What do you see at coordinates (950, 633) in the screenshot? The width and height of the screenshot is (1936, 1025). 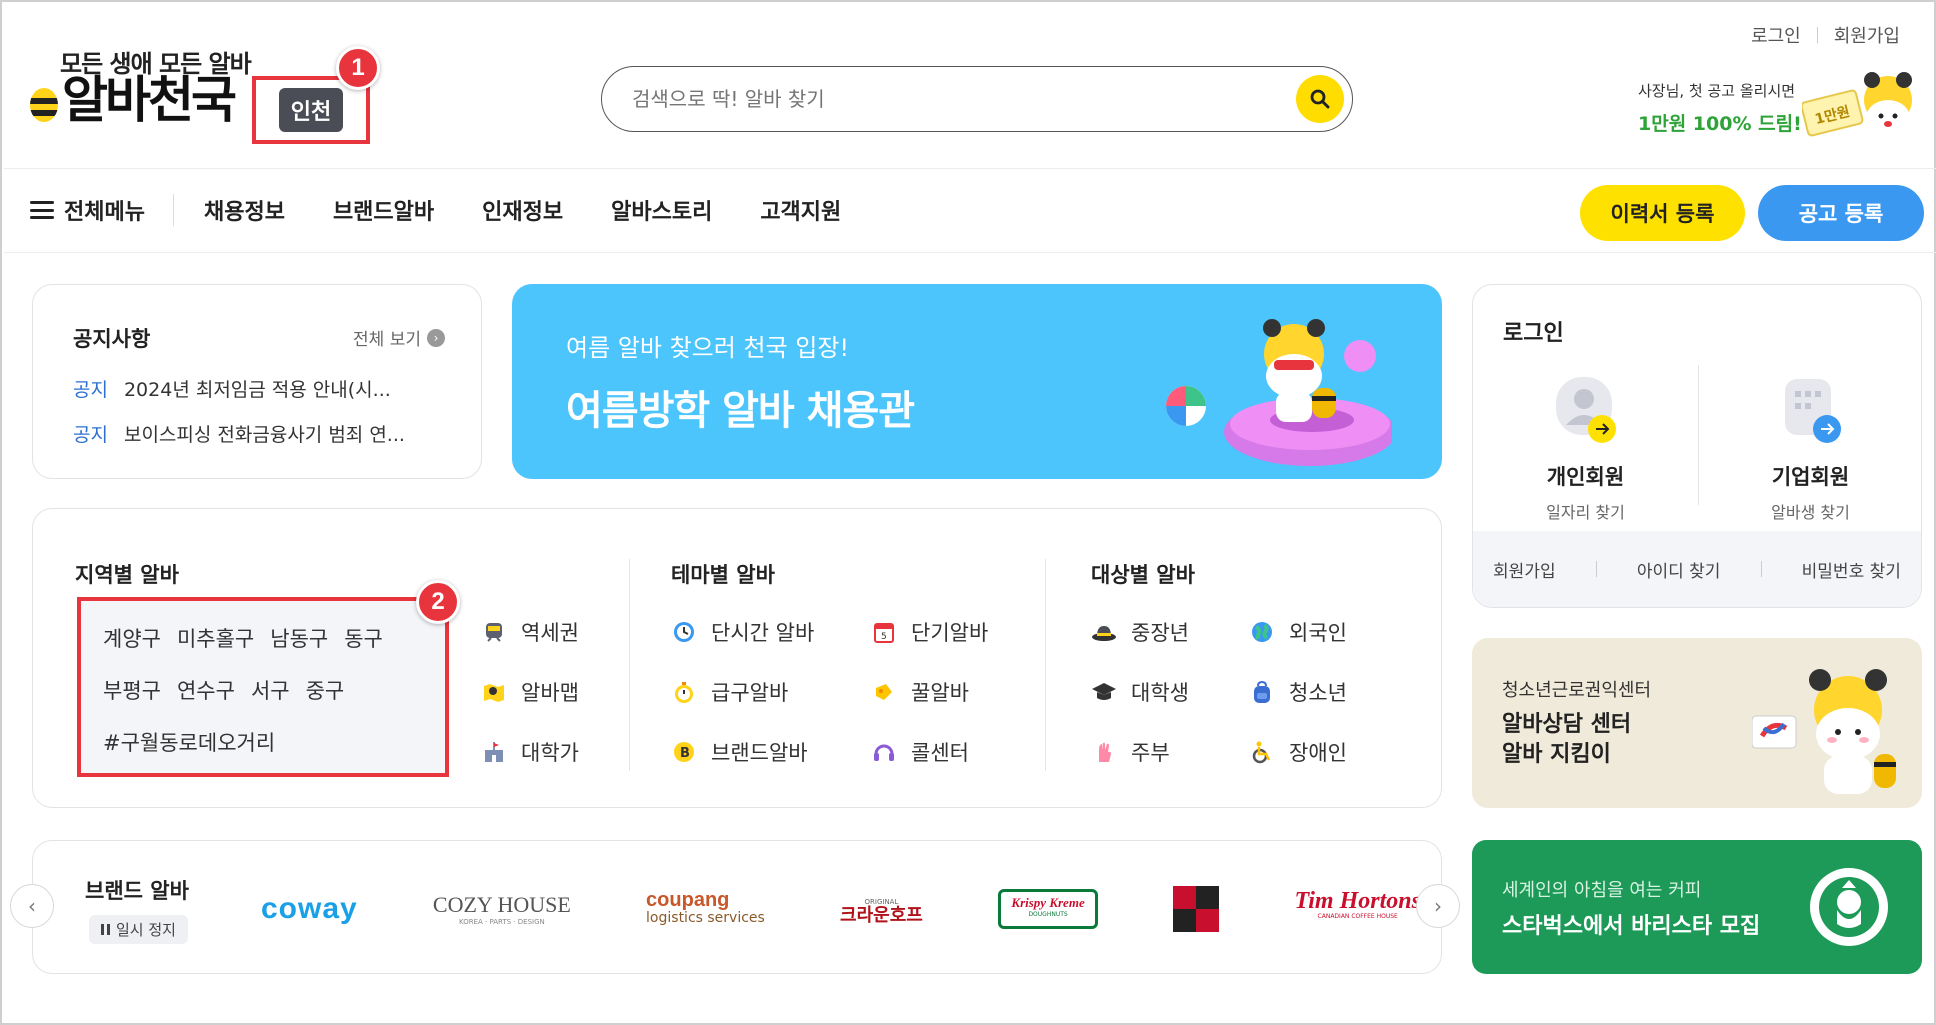 I see `item-label: 단기알바` at bounding box center [950, 633].